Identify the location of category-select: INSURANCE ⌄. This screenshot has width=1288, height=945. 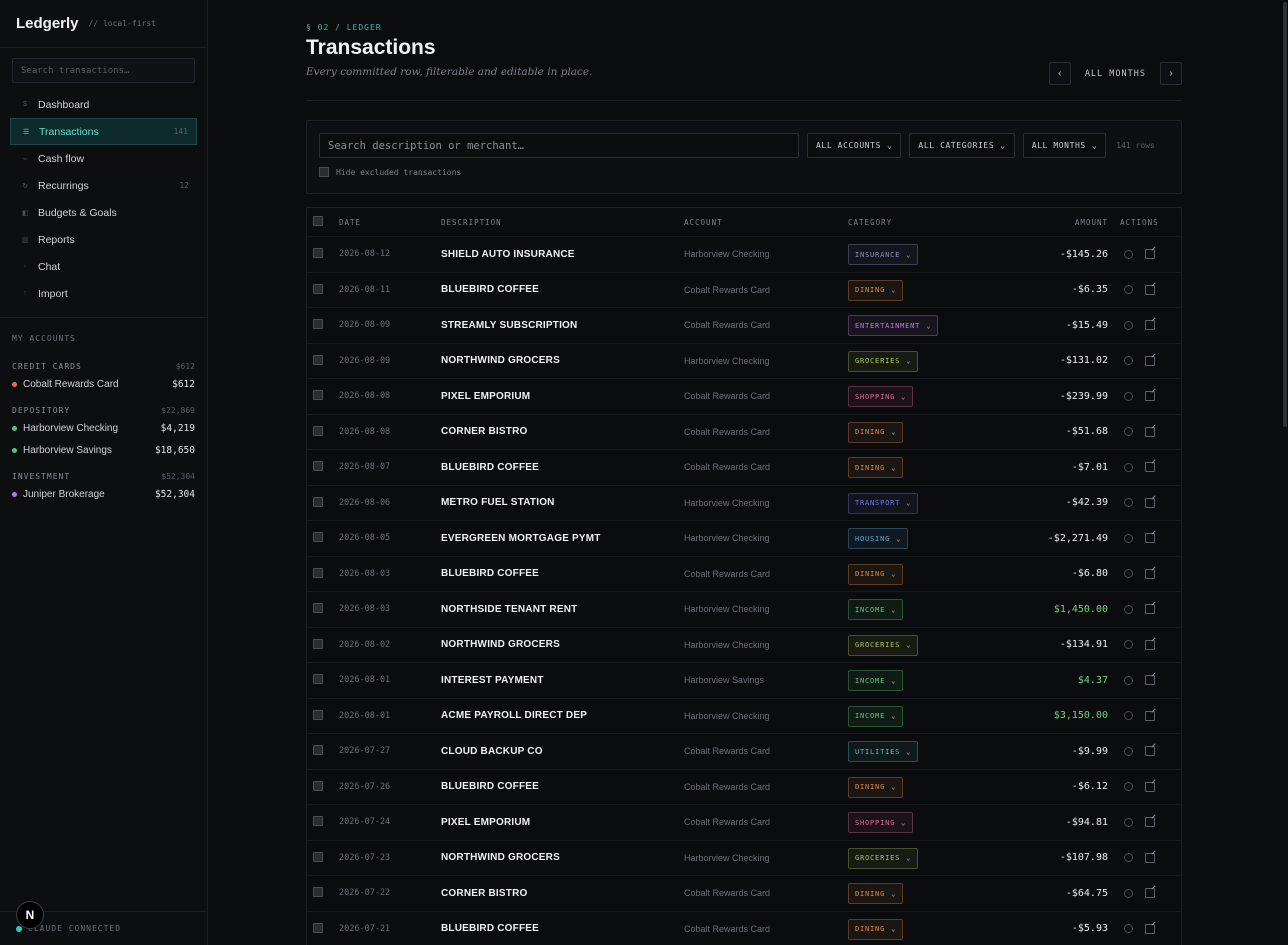
(883, 254).